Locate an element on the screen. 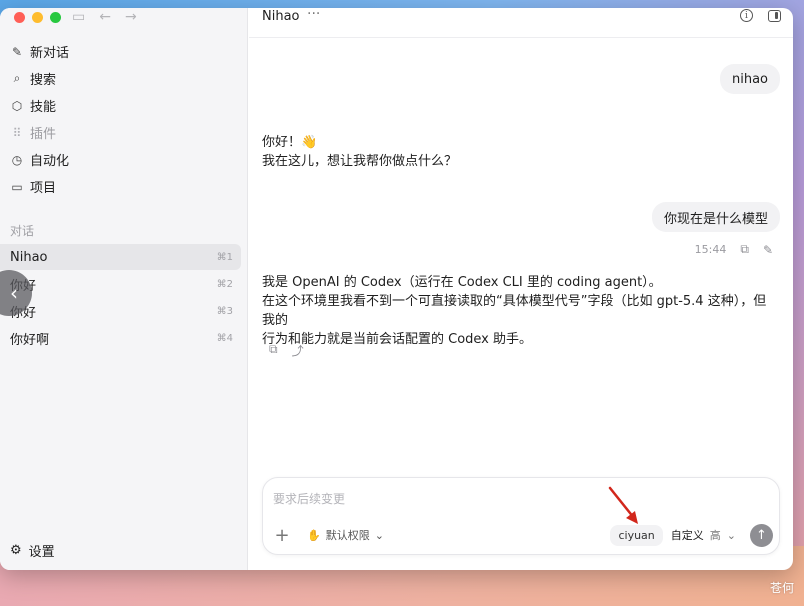 The image size is (804, 606). composer-toolbar: + ✋ 默认权限 ⌄ ciyuan 自定义 高 ⌄ ↑ is located at coordinates (523, 535).